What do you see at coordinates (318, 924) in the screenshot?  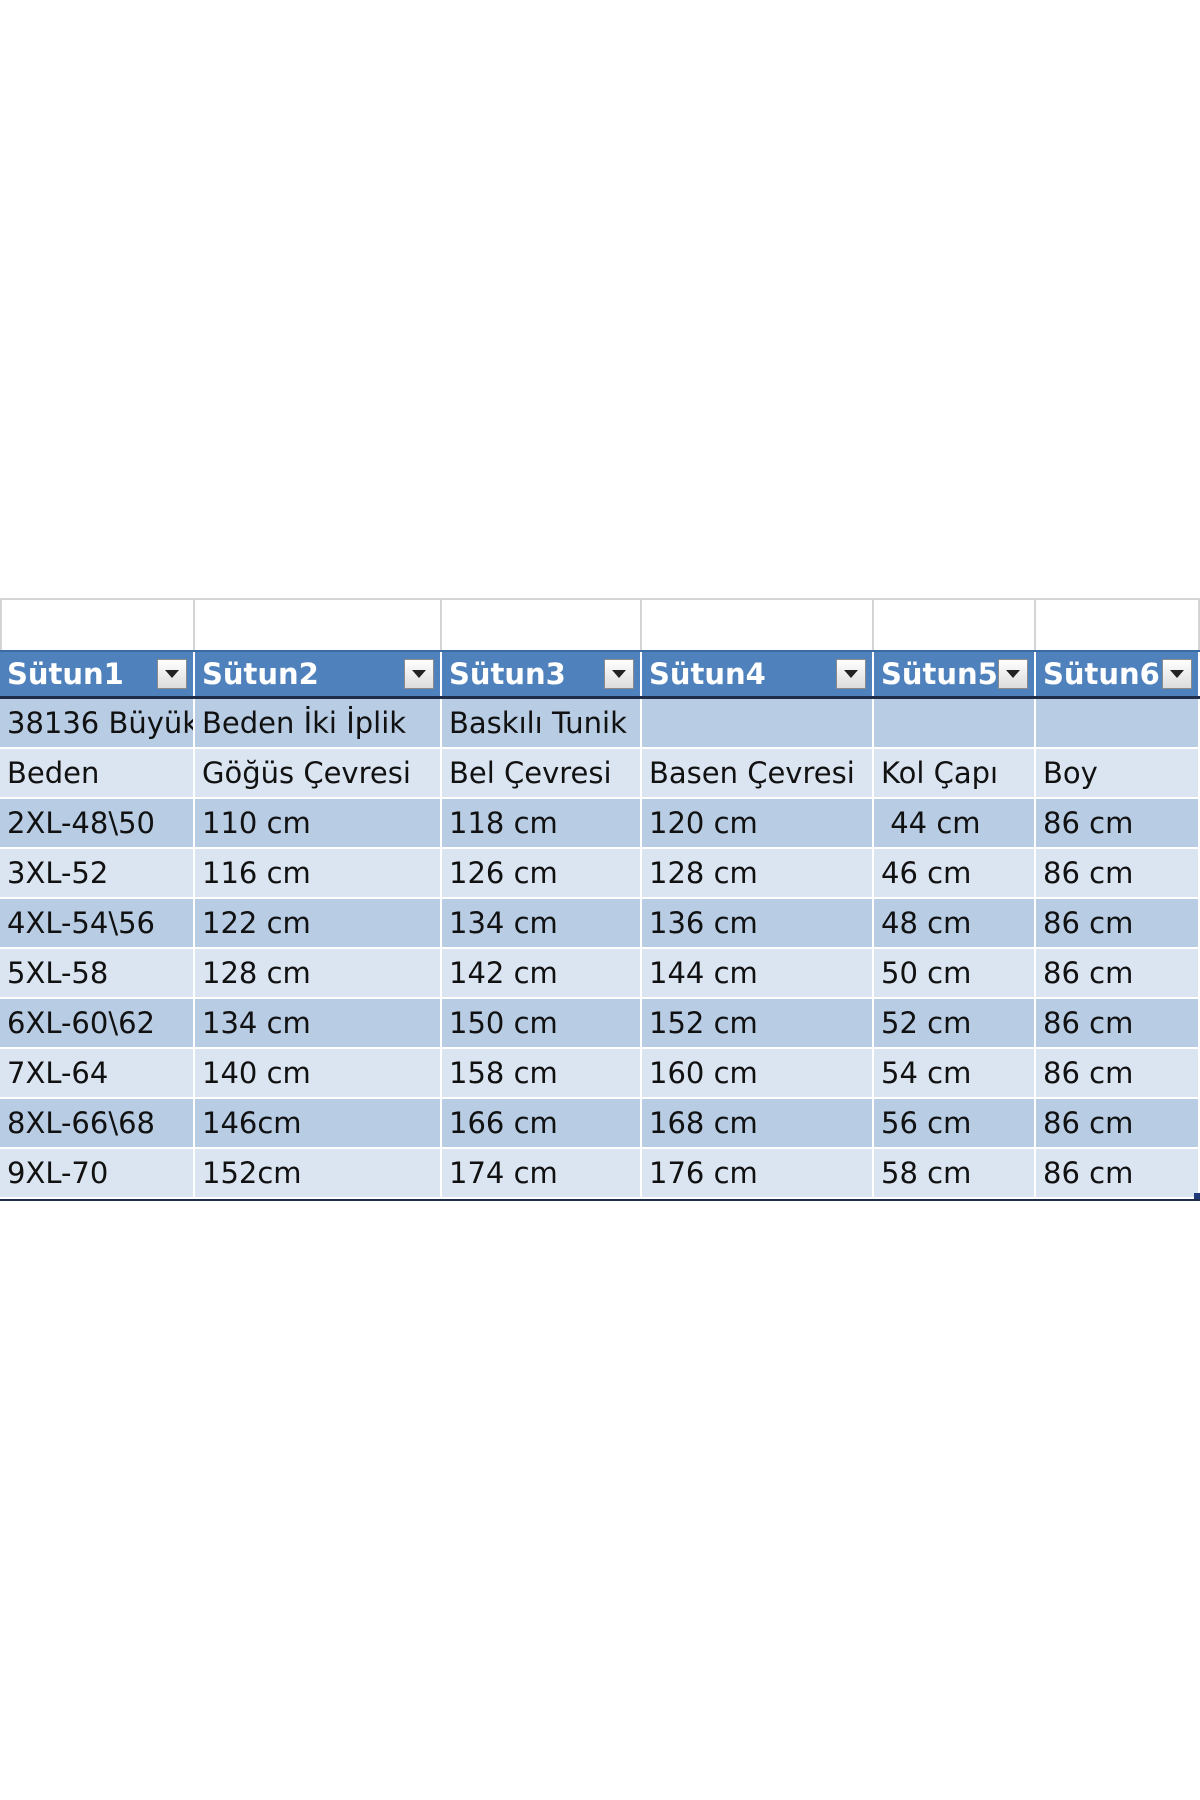 I see `table-cell: 122 cm` at bounding box center [318, 924].